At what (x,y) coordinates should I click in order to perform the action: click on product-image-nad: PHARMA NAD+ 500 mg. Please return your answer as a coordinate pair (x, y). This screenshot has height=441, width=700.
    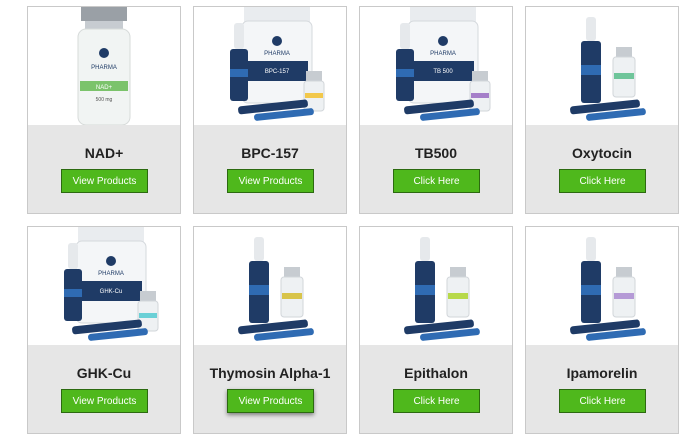
    Looking at the image, I should click on (104, 66).